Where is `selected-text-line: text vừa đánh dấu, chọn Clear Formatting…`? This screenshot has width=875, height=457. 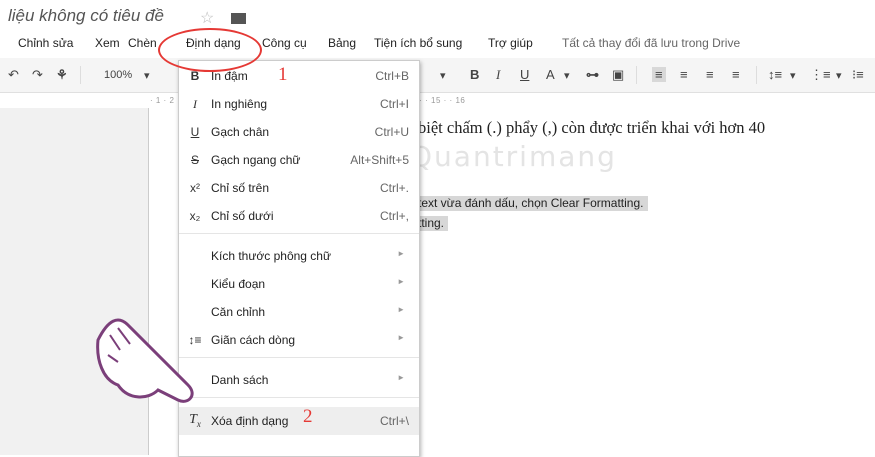
selected-text-line: text vừa đánh dấu, chọn Clear Formatting… is located at coordinates (533, 203).